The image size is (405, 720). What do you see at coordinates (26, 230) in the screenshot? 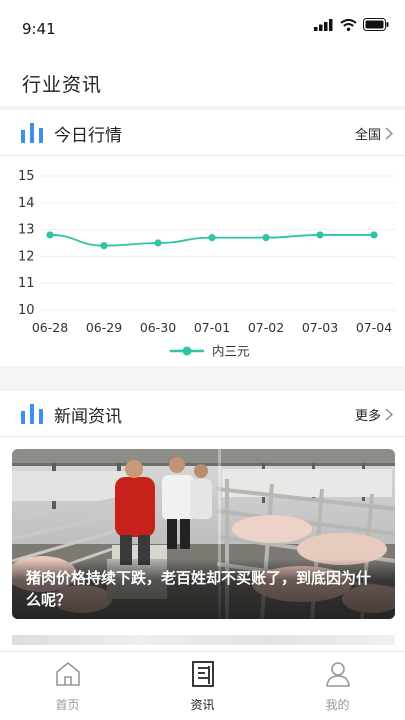
I see `y-tick-label: 13` at bounding box center [26, 230].